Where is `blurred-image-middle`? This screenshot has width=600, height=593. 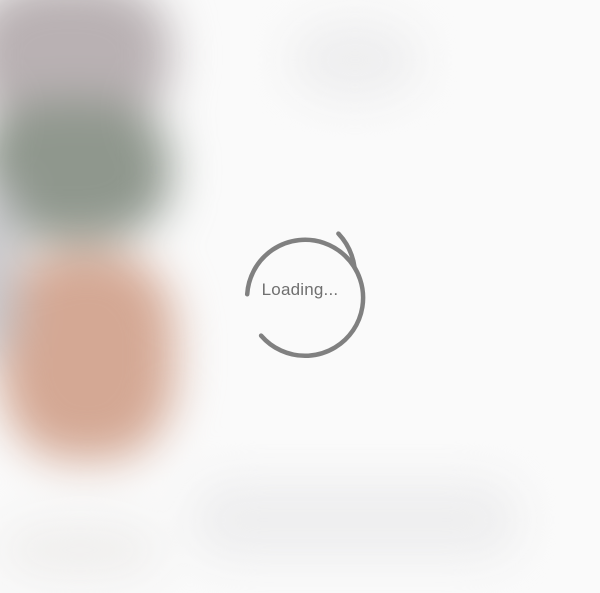 blurred-image-middle is located at coordinates (85, 170).